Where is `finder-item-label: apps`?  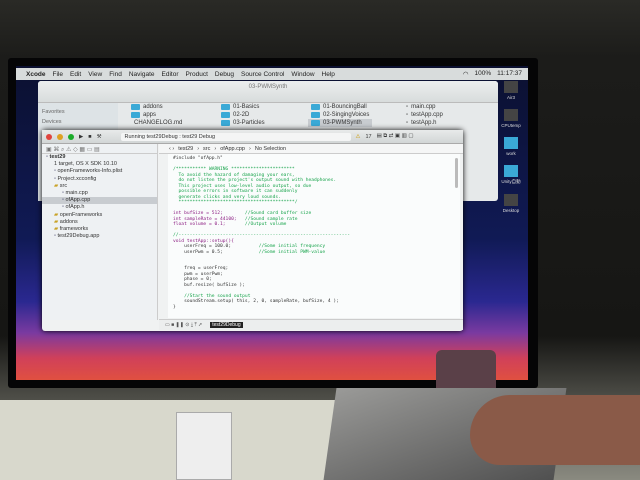 finder-item-label: apps is located at coordinates (150, 115).